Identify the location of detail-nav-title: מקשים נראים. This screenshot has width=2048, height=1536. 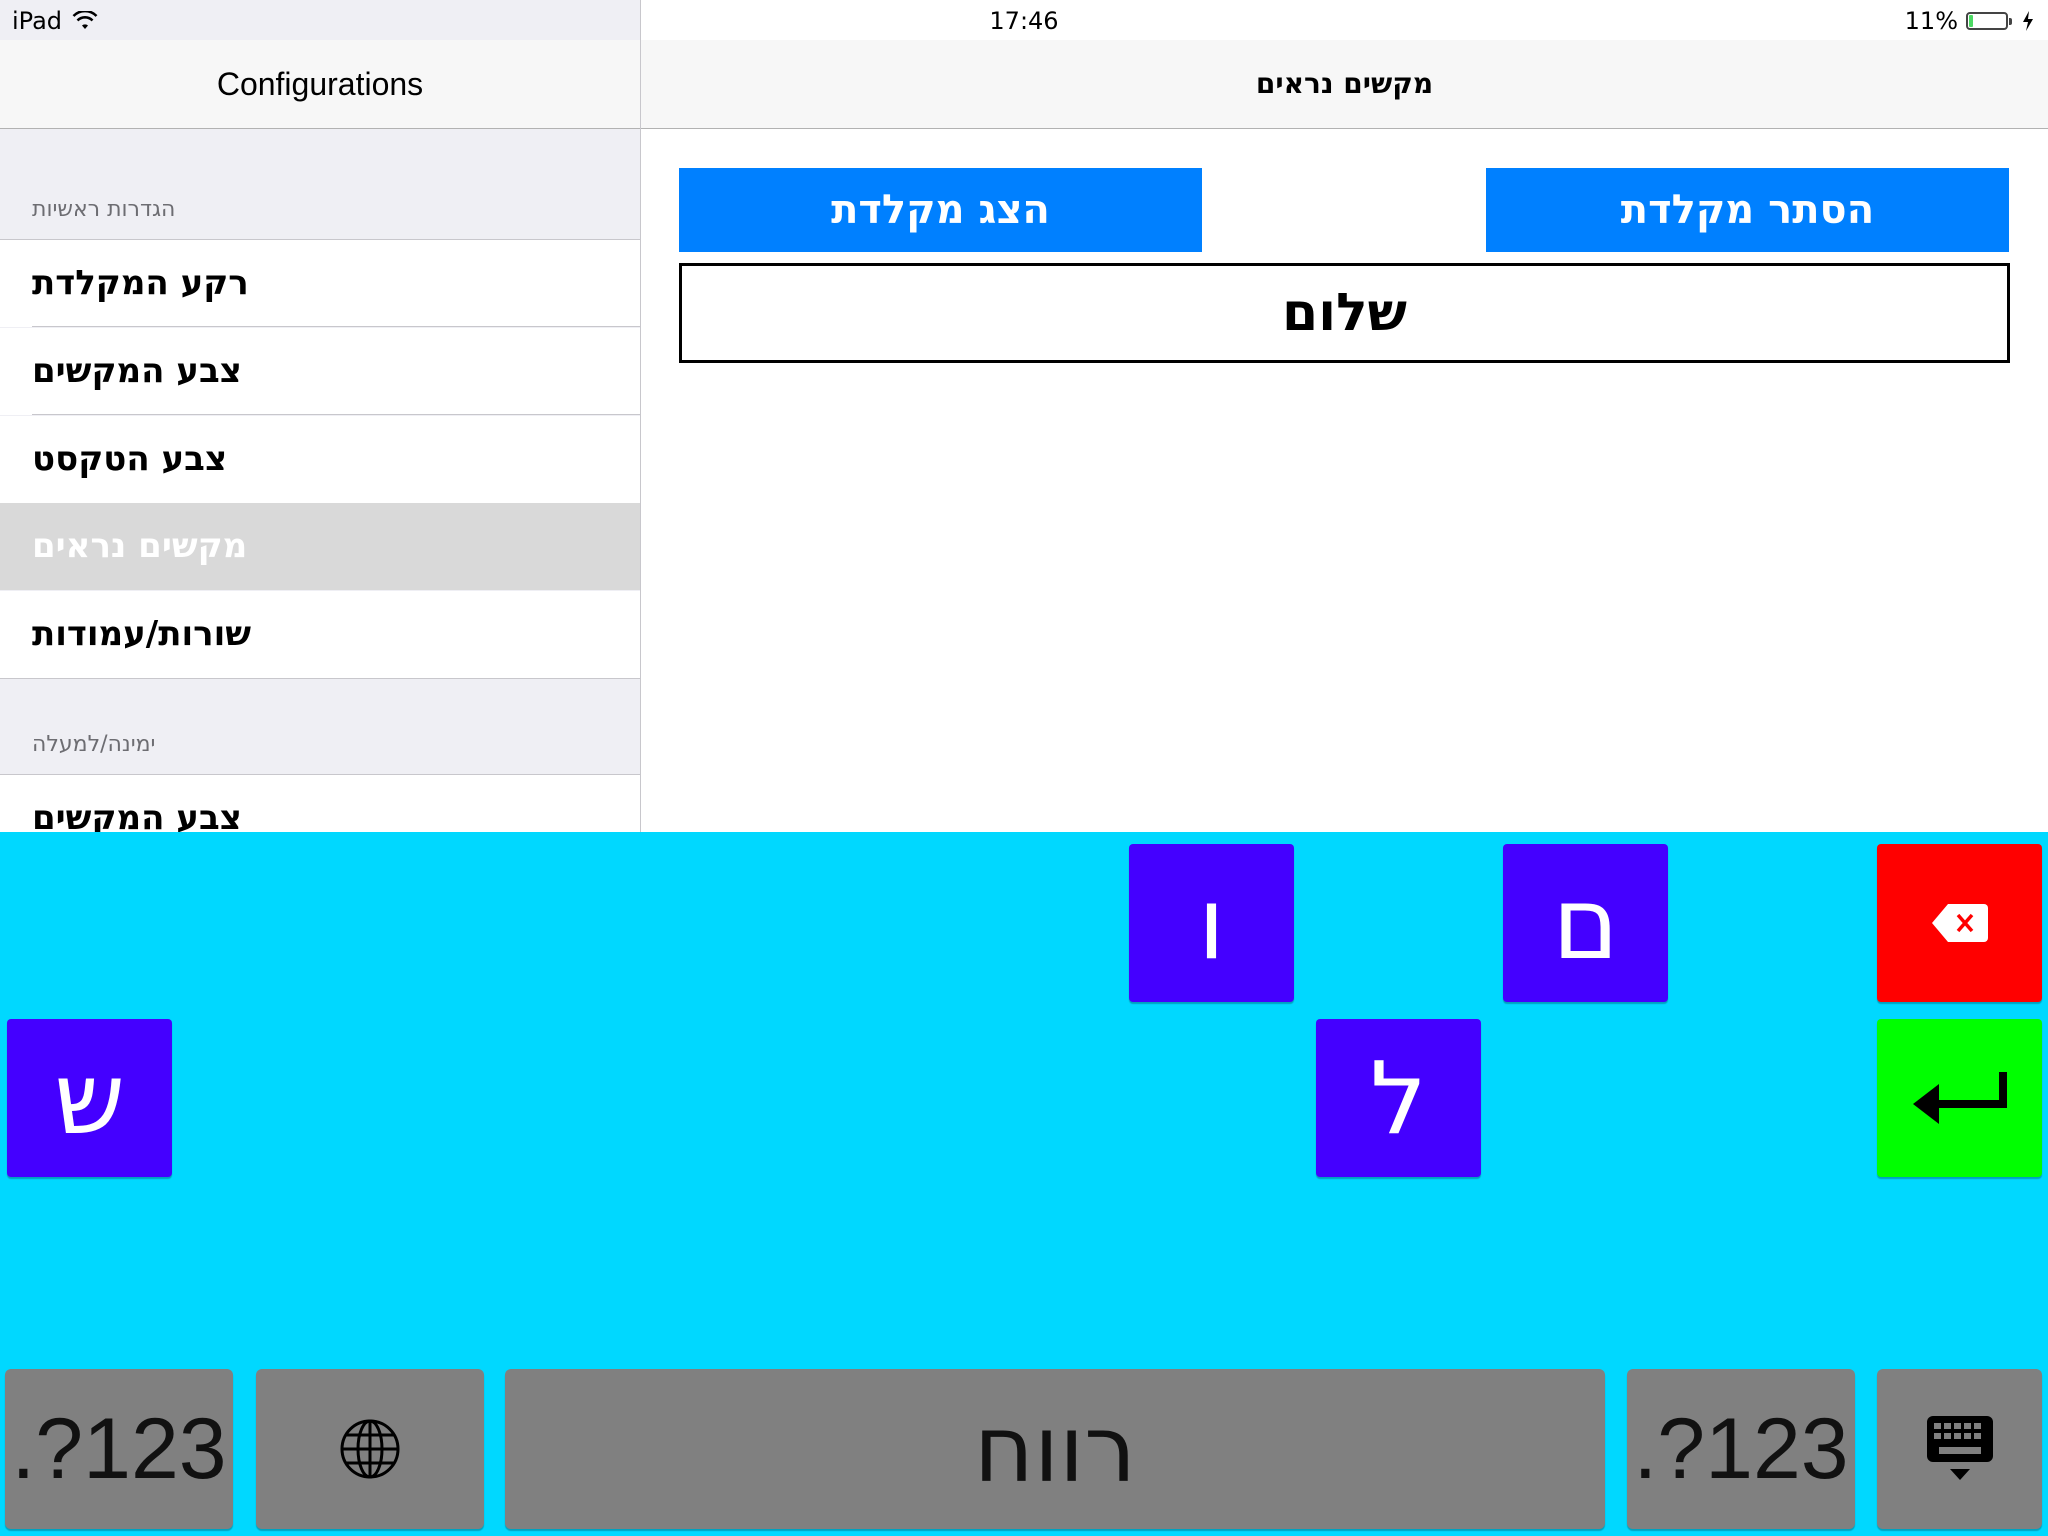
(1344, 84).